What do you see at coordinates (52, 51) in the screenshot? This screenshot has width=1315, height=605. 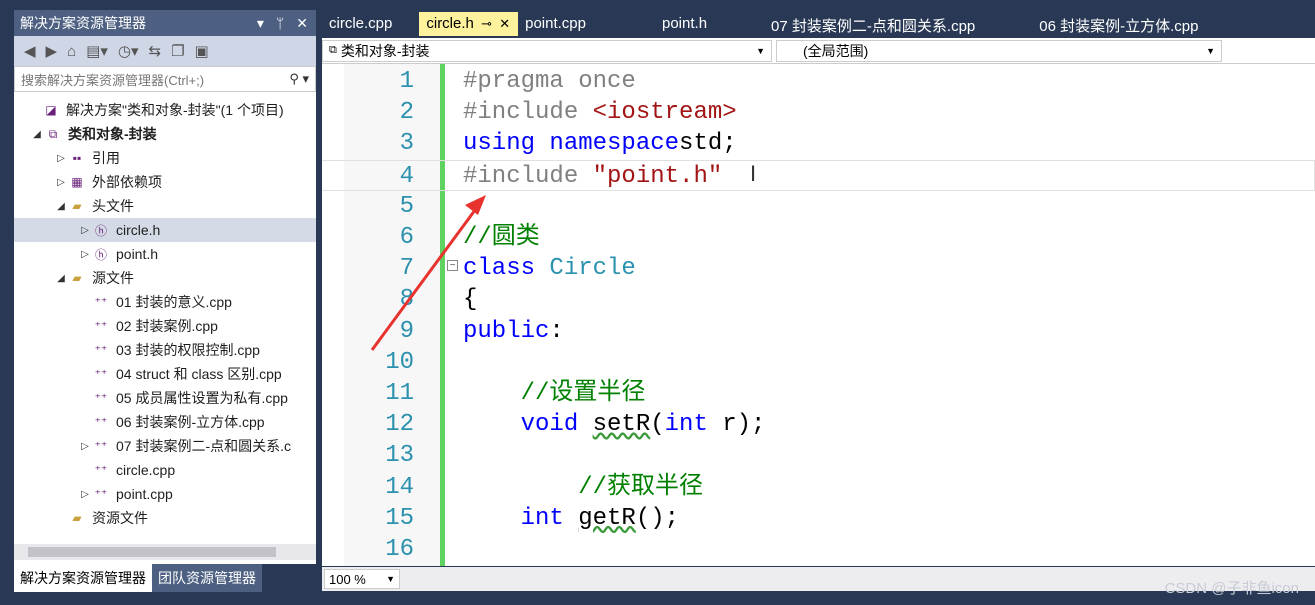 I see `forward-icon: ▶` at bounding box center [52, 51].